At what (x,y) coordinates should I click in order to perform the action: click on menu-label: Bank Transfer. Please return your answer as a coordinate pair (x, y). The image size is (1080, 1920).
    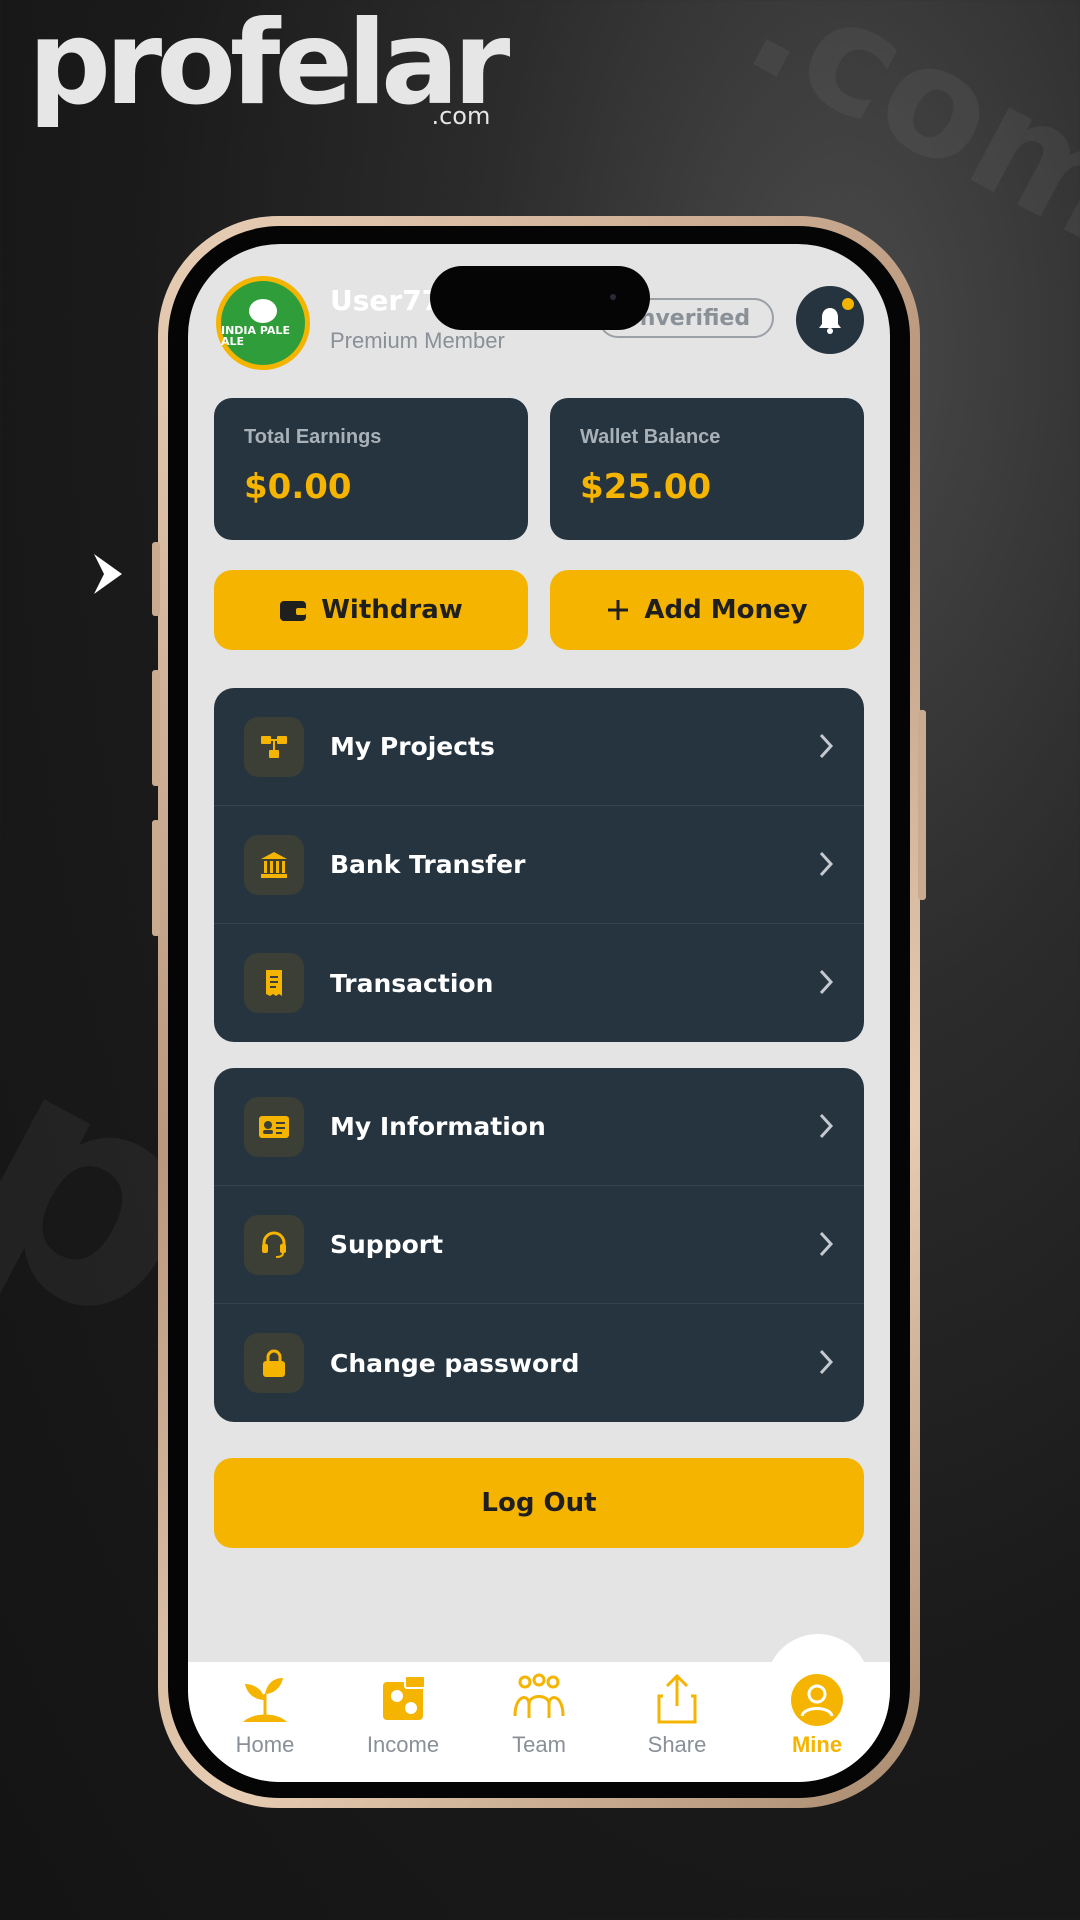
    Looking at the image, I should click on (428, 864).